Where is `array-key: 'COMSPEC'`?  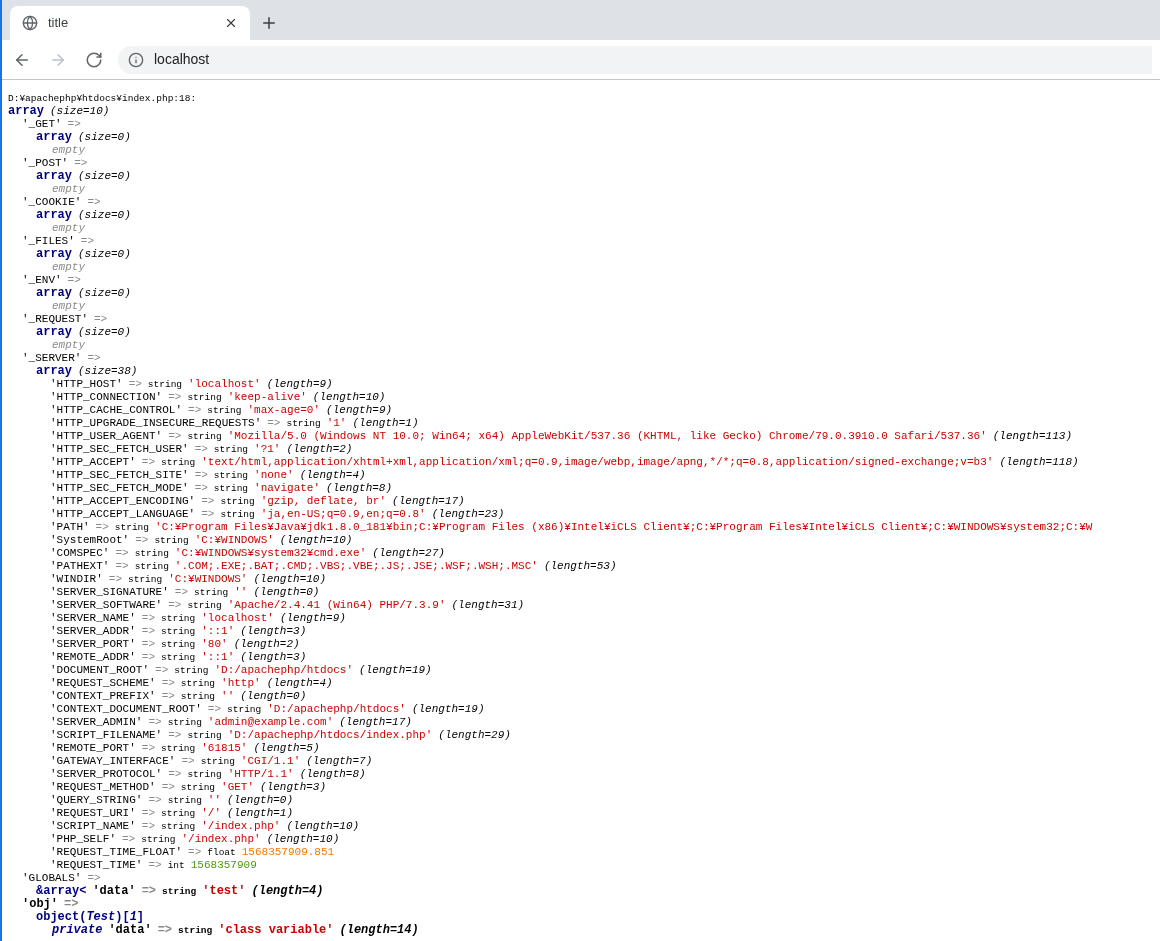
array-key: 'COMSPEC' is located at coordinates (80, 553).